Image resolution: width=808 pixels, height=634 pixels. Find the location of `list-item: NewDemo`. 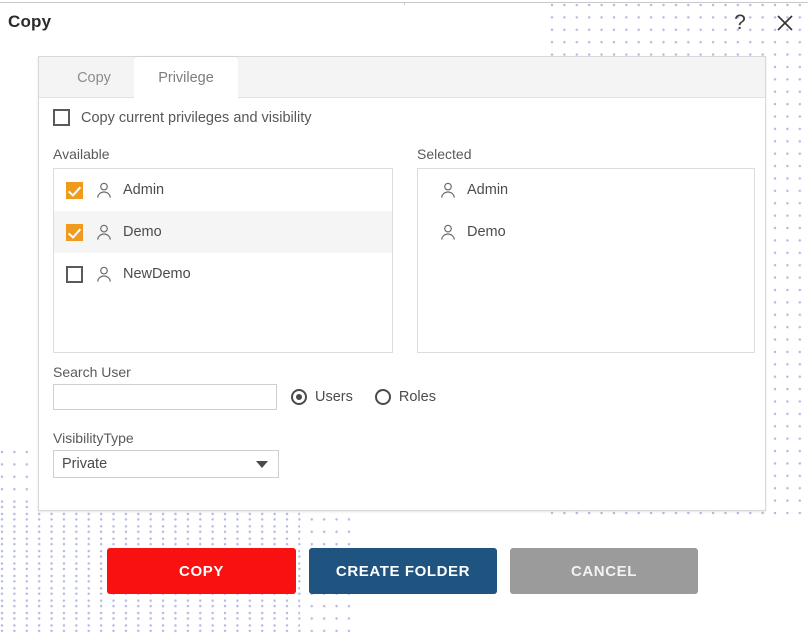

list-item: NewDemo is located at coordinates (223, 274).